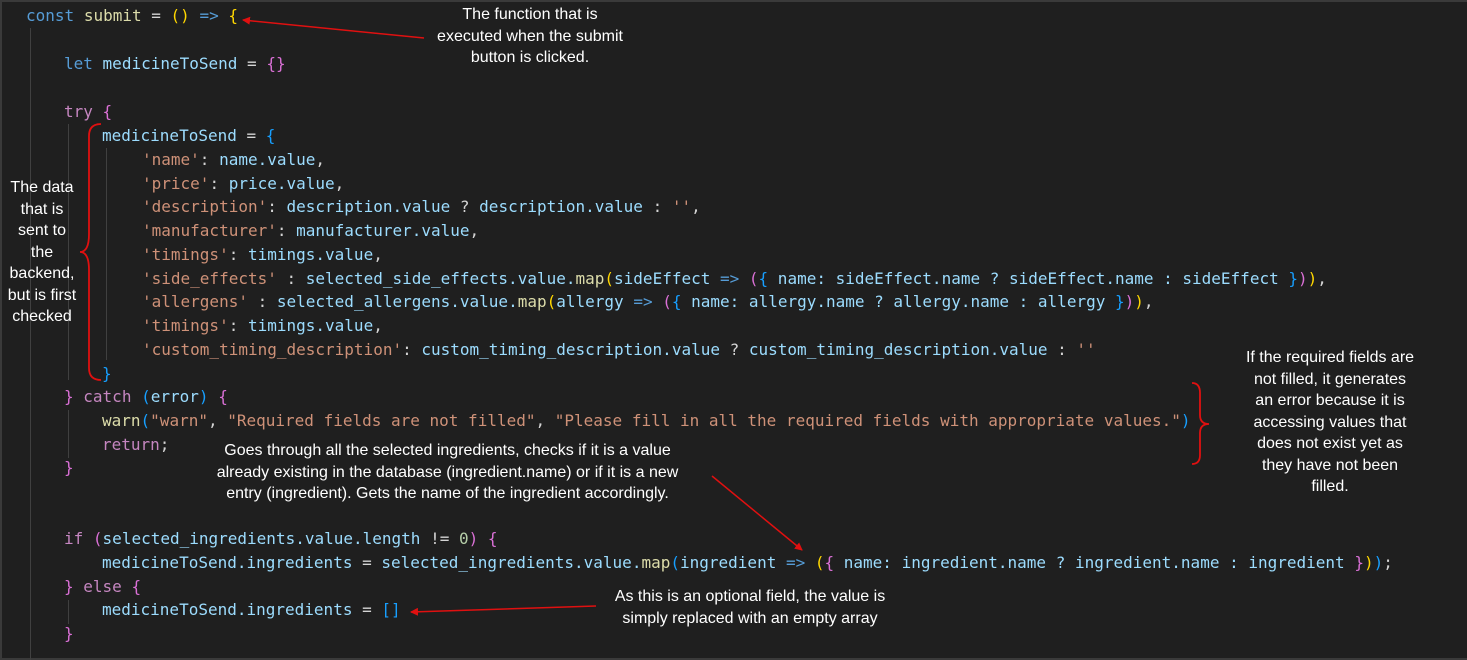 This screenshot has height=660, width=1467. Describe the element at coordinates (333, 27) in the screenshot. I see `arrow-to-submit` at that location.